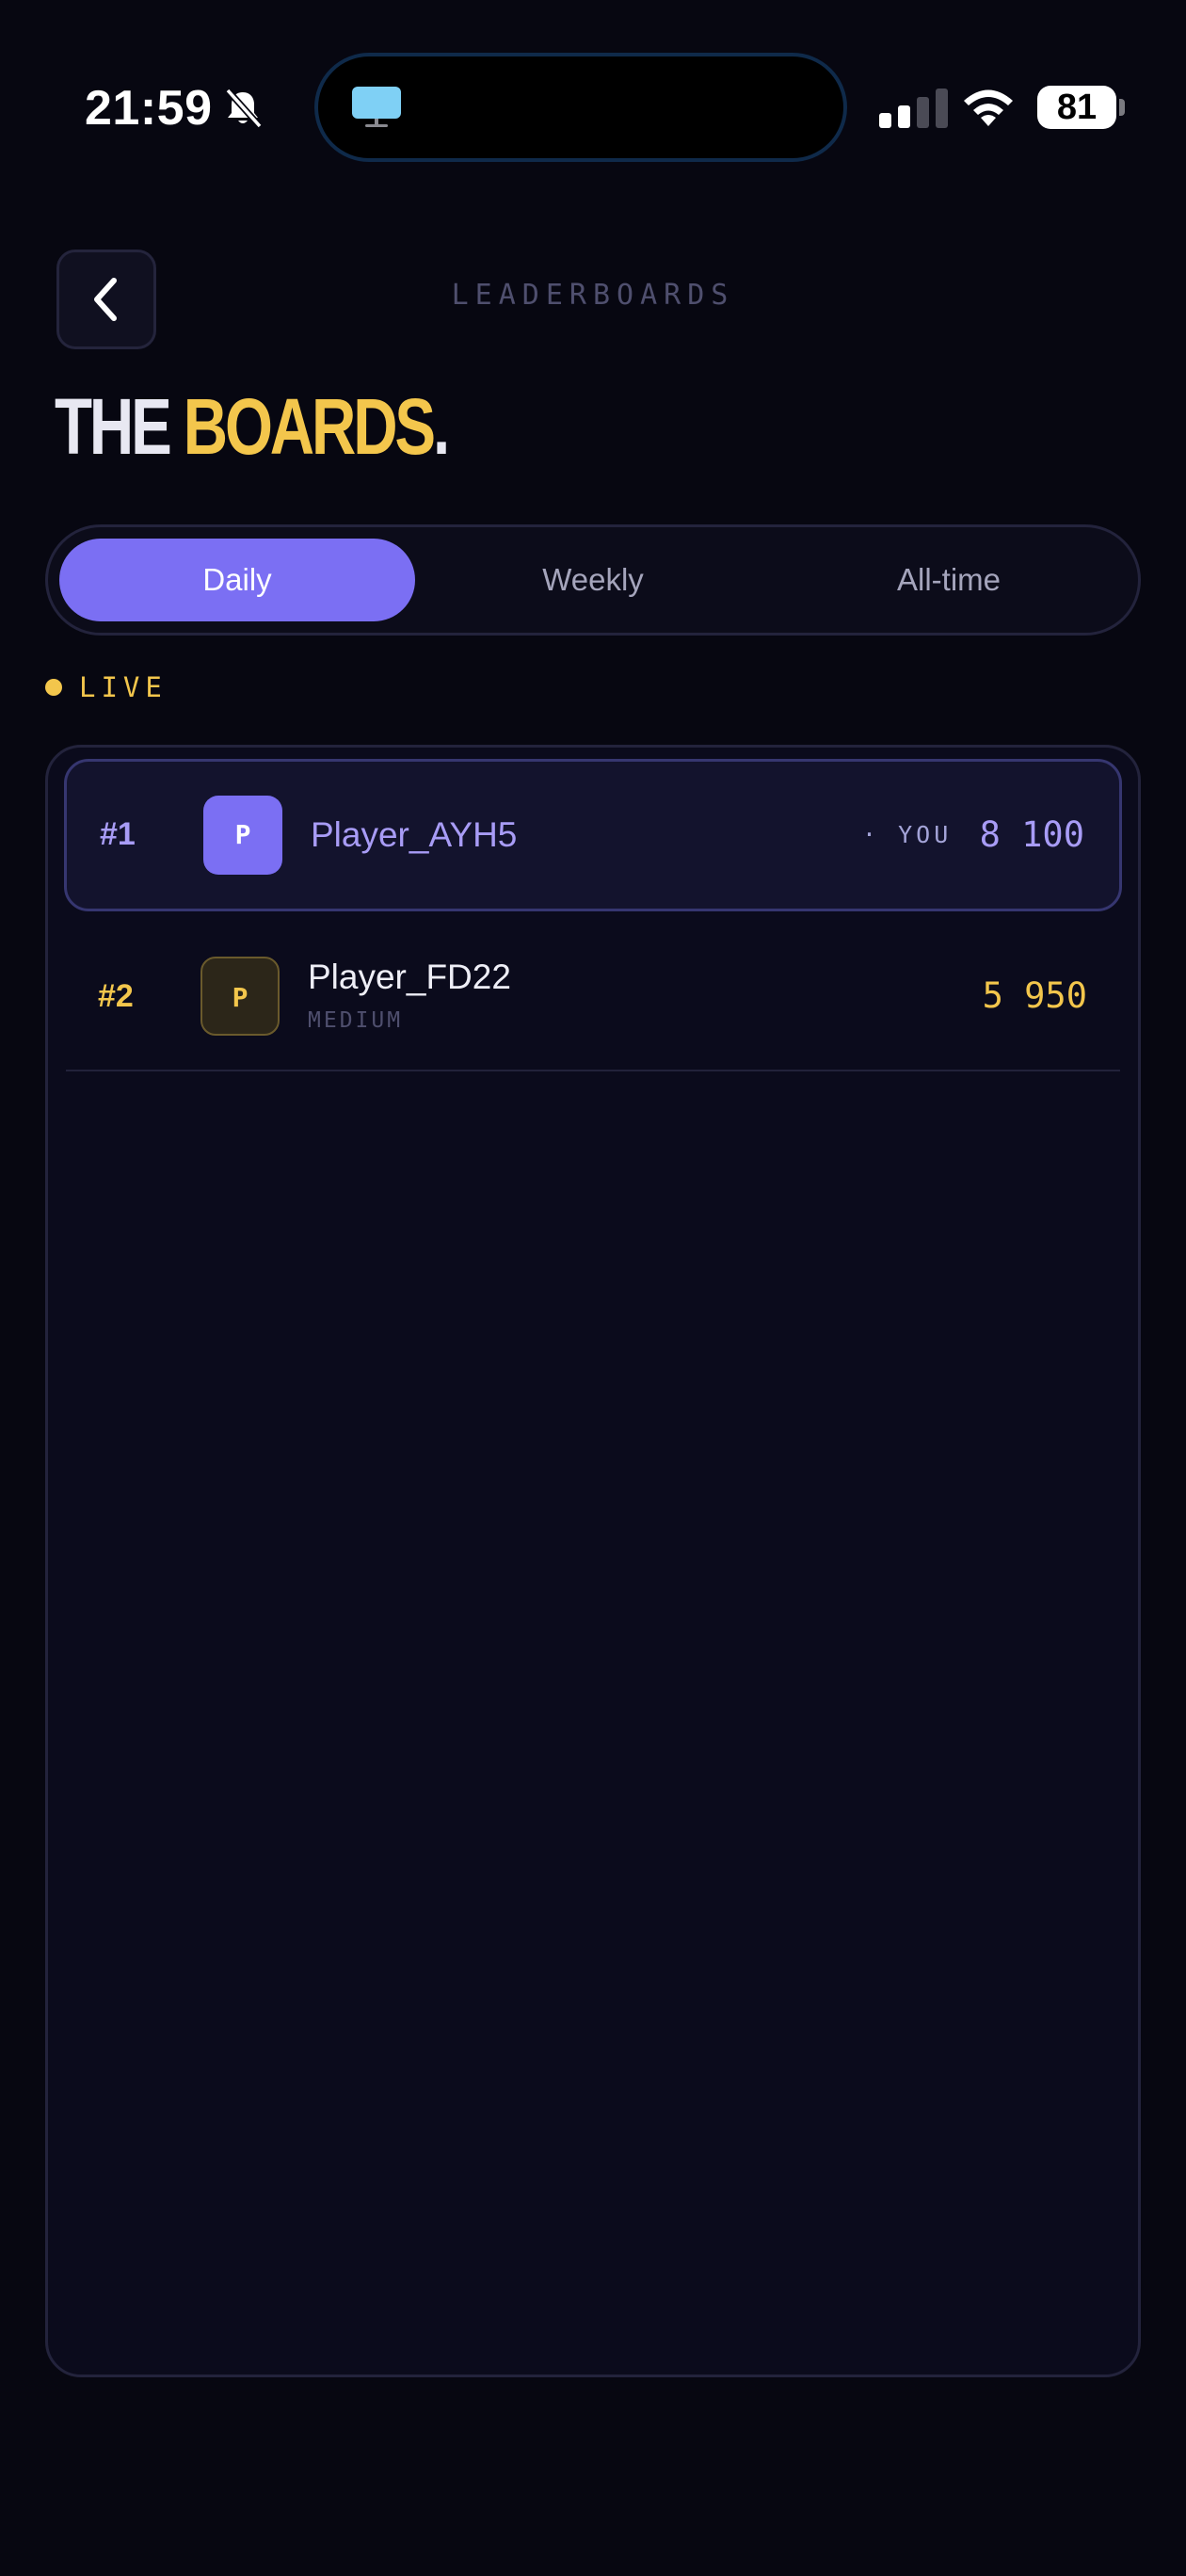 The image size is (1186, 2576). I want to click on tab-weekly: Weekly, so click(593, 580).